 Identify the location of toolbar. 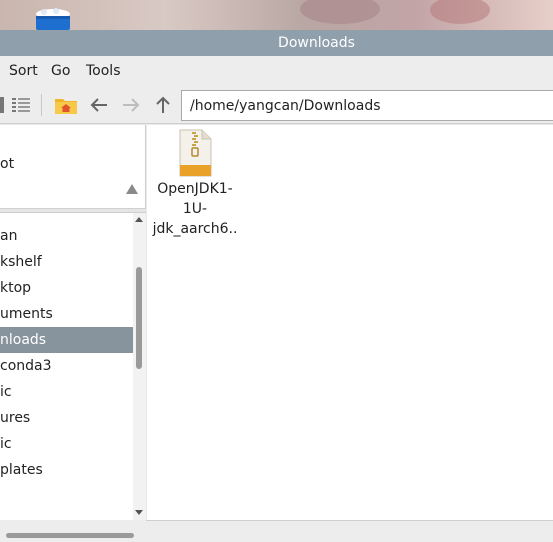
(276, 105).